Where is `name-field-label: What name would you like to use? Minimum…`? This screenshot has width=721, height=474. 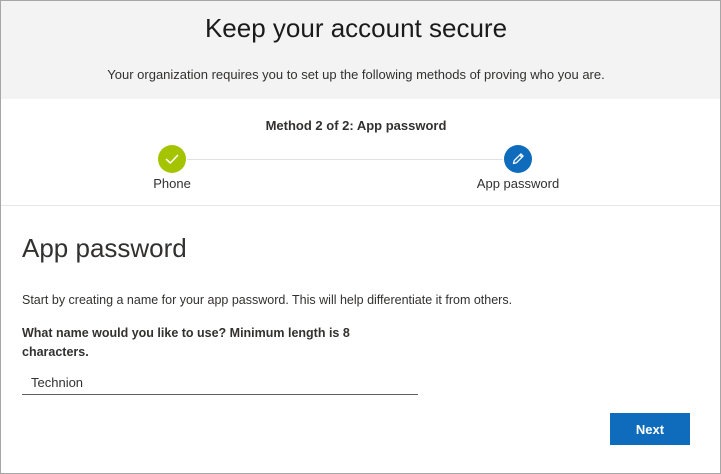
name-field-label: What name would you like to use? Minimum… is located at coordinates (186, 342).